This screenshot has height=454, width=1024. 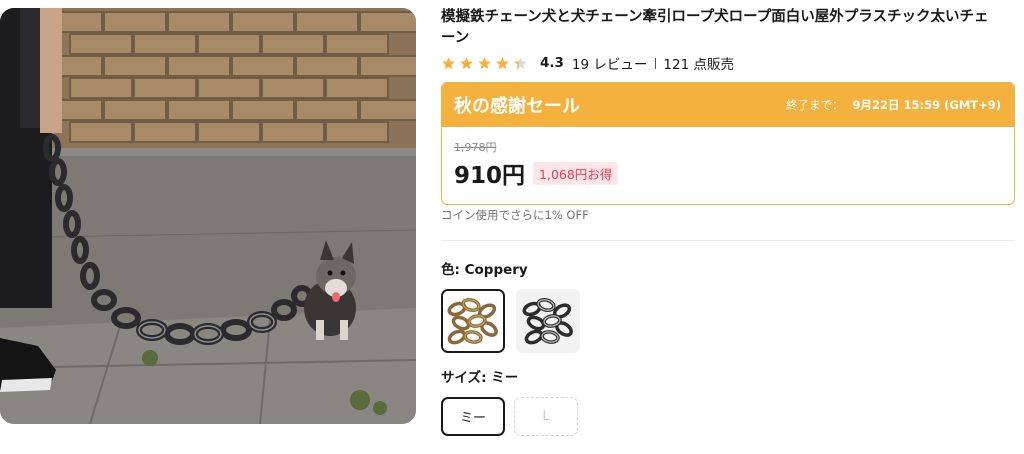 I want to click on color-swatch-silver, so click(x=548, y=321).